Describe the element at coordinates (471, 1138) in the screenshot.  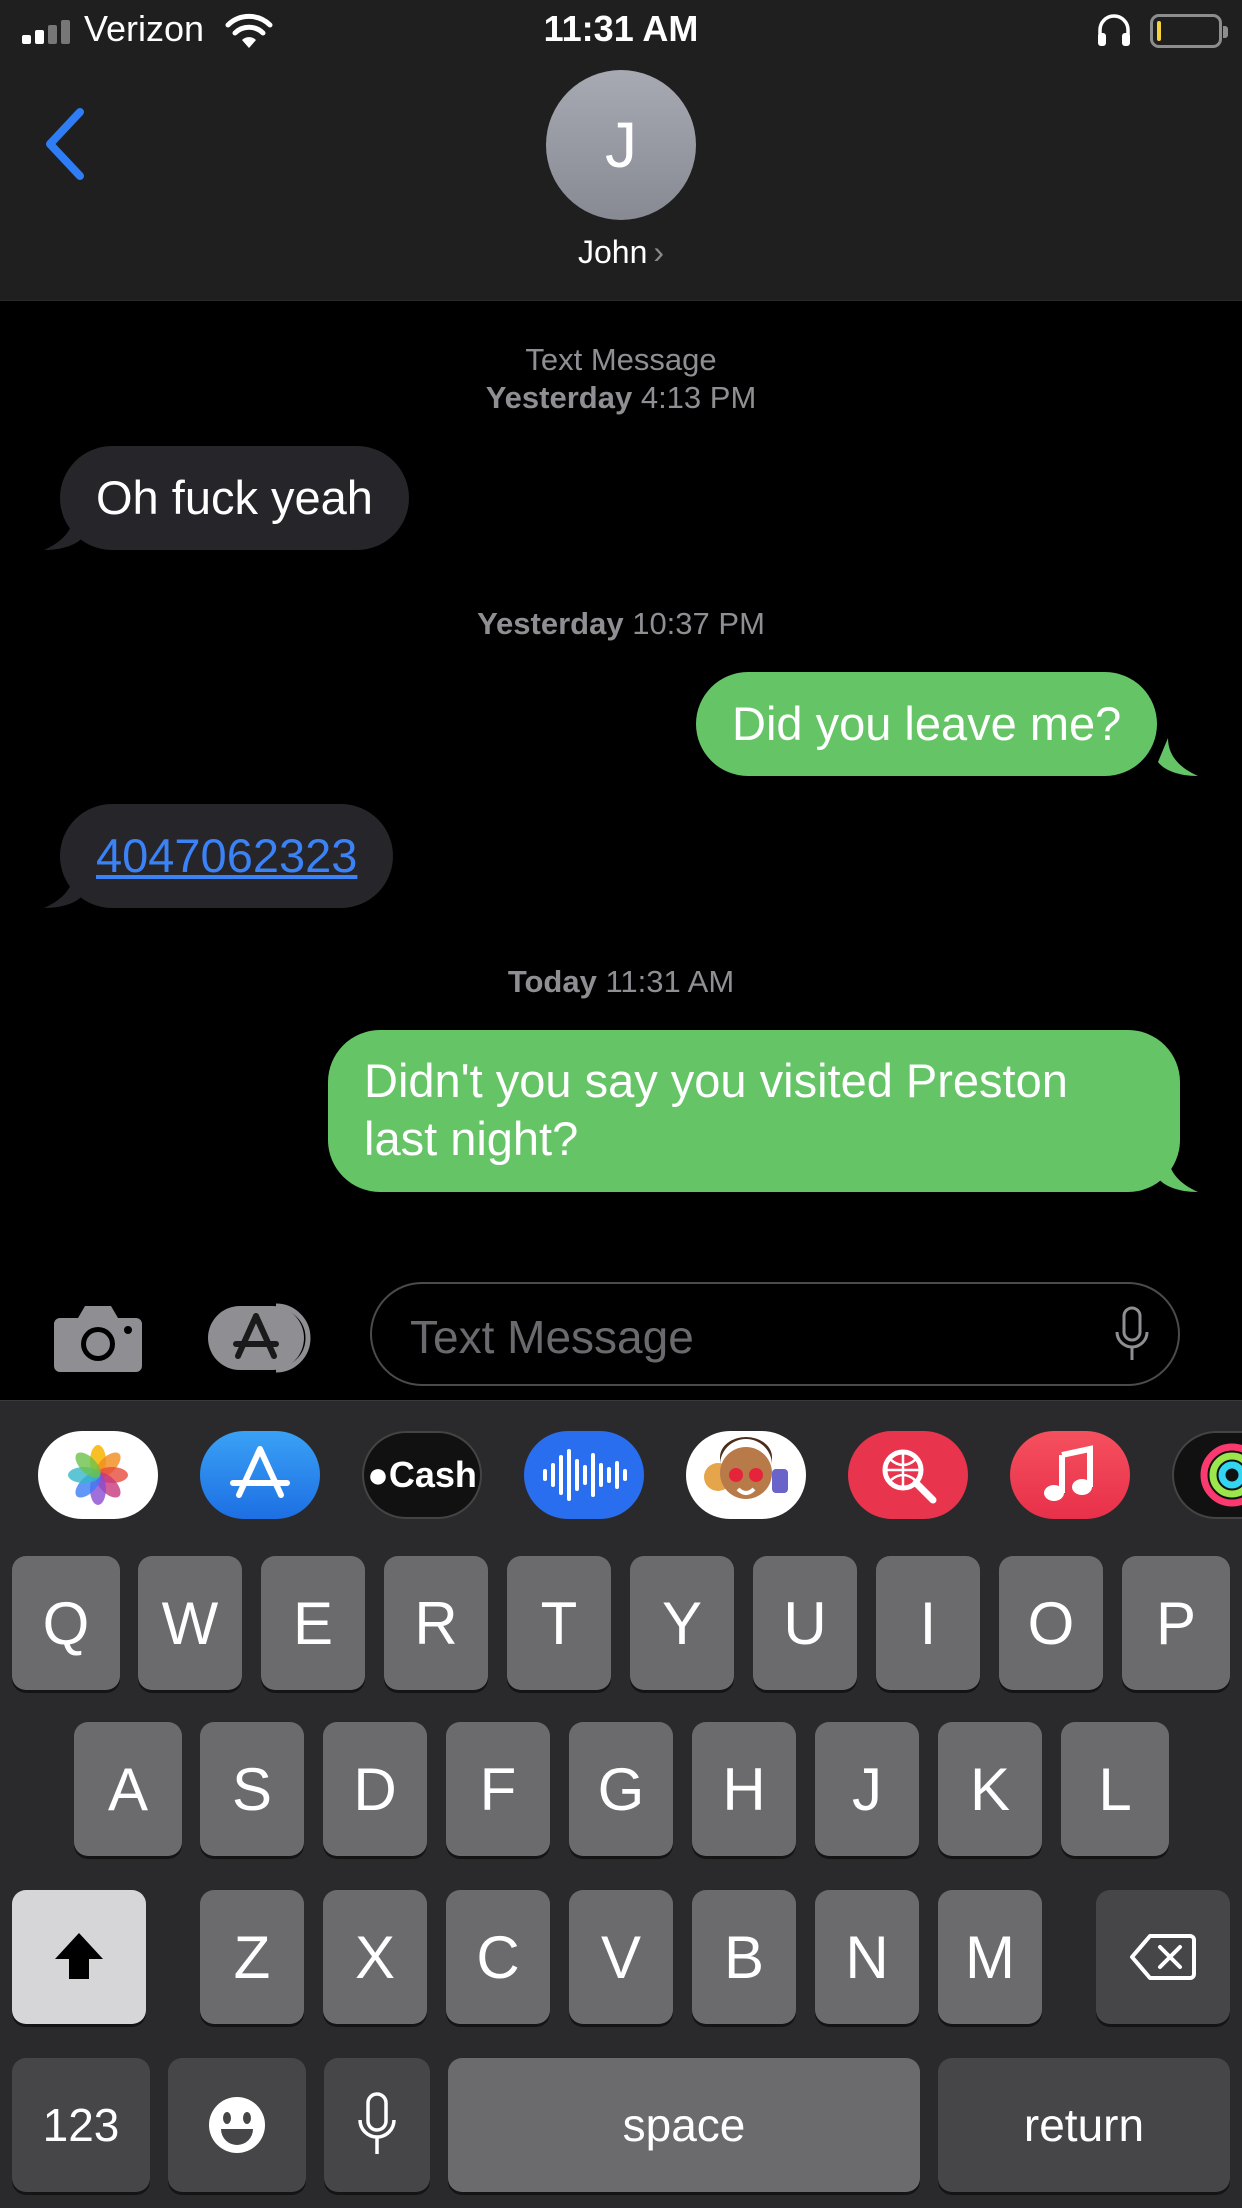
I see `message-text-line: last night?` at that location.